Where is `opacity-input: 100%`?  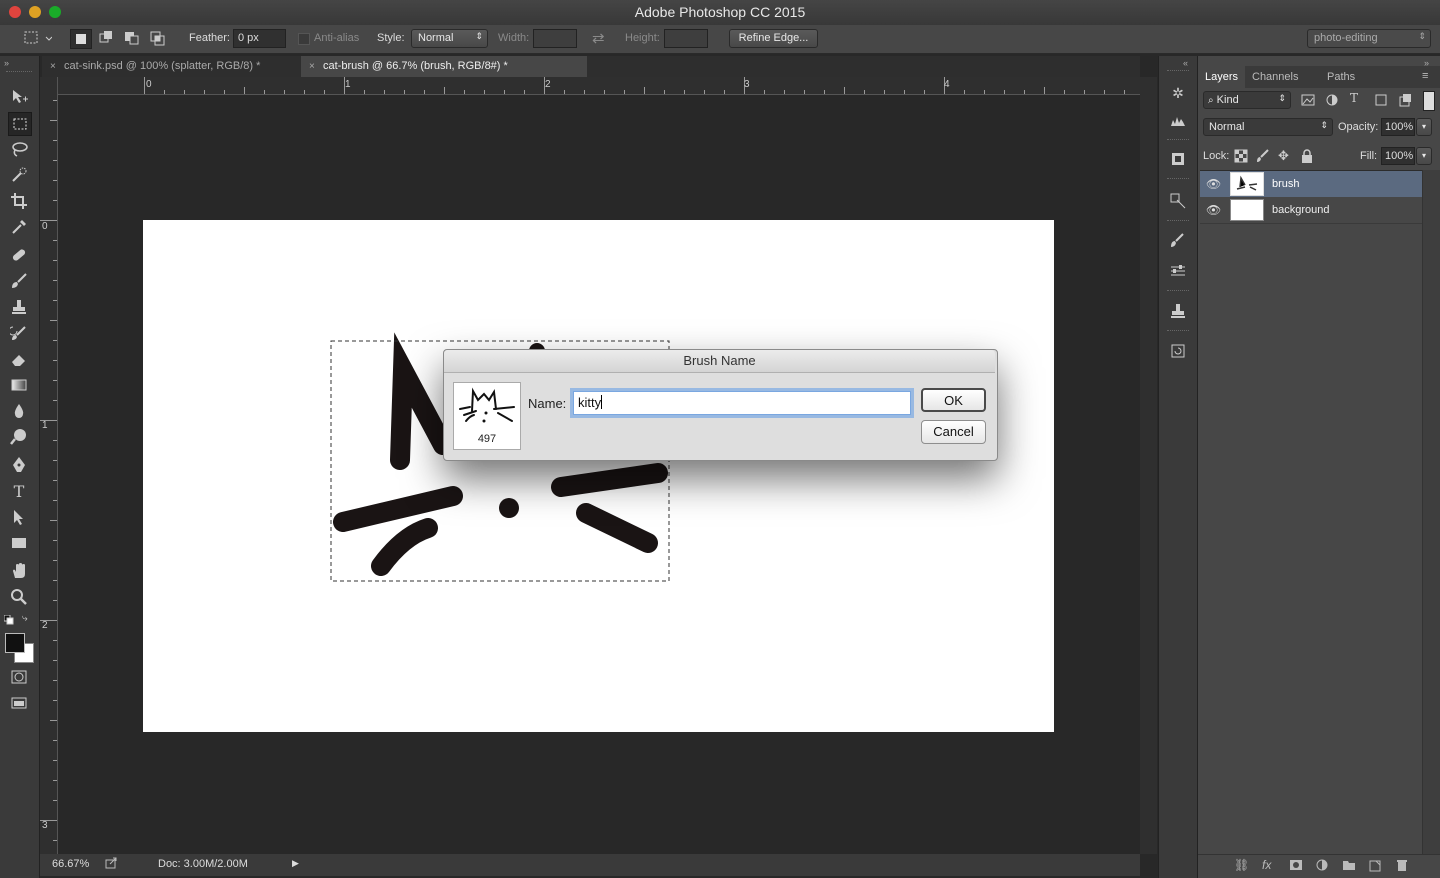
opacity-input: 100% is located at coordinates (1398, 127).